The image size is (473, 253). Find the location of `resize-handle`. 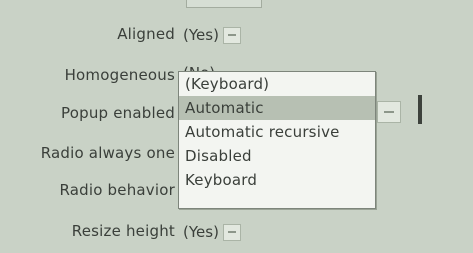

resize-handle is located at coordinates (420, 109).